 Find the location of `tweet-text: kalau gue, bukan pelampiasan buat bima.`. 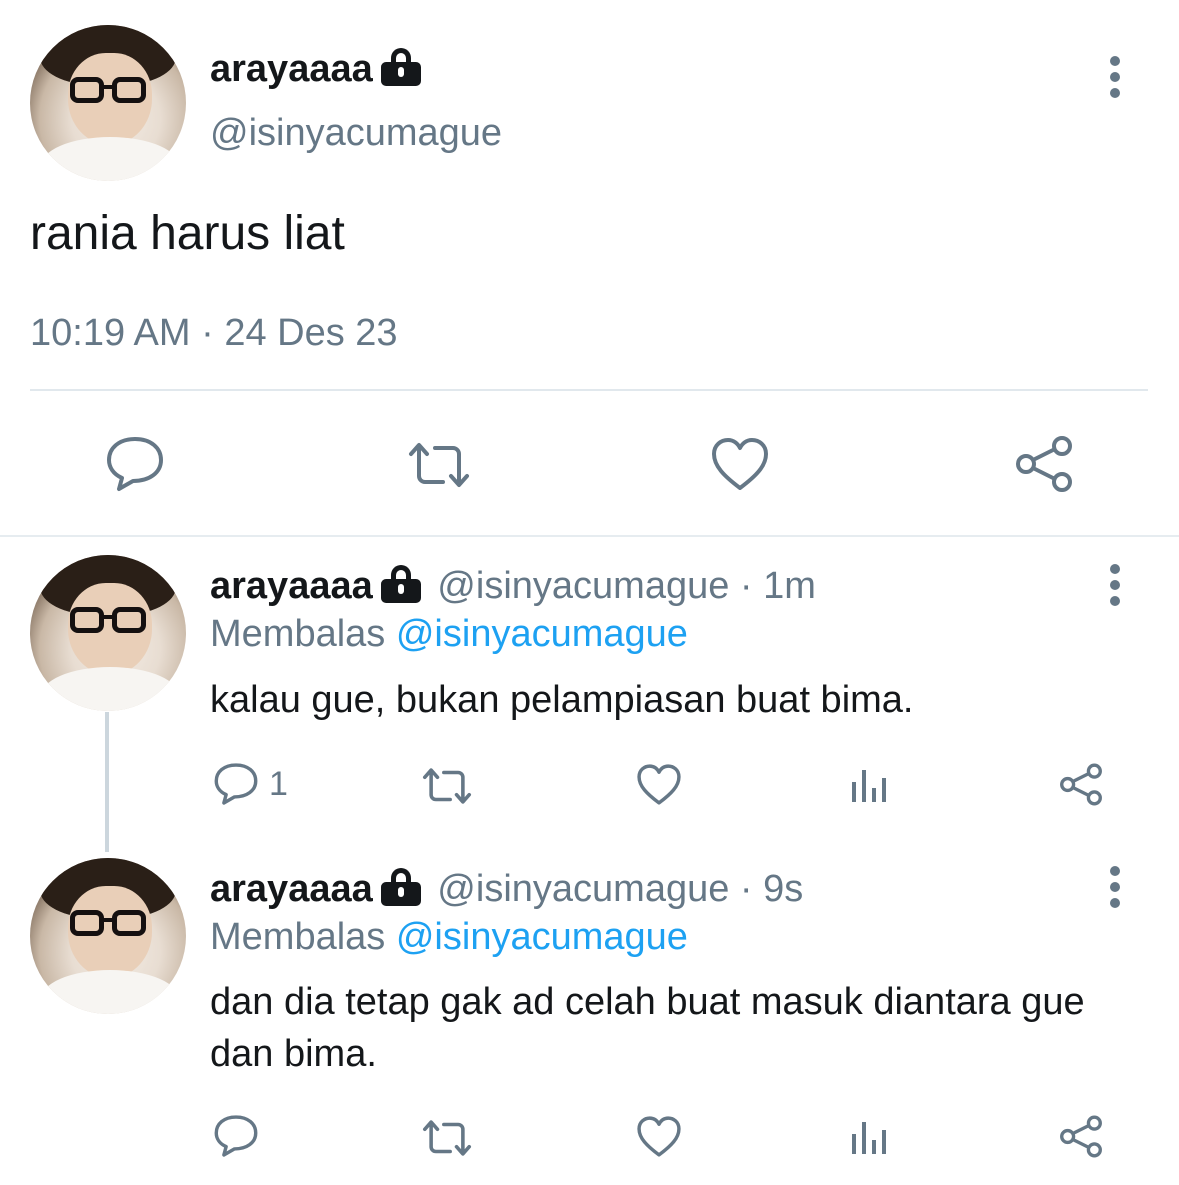

tweet-text: kalau gue, bukan pelampiasan buat bima. is located at coordinates (562, 700).